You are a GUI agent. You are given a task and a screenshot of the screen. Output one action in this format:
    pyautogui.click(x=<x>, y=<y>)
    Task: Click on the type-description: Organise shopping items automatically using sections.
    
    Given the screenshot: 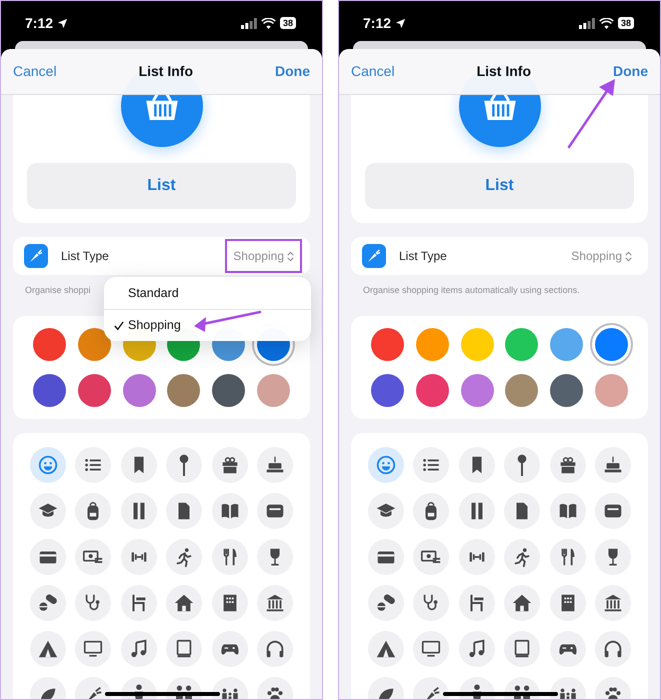 What is the action you would take?
    pyautogui.click(x=471, y=290)
    